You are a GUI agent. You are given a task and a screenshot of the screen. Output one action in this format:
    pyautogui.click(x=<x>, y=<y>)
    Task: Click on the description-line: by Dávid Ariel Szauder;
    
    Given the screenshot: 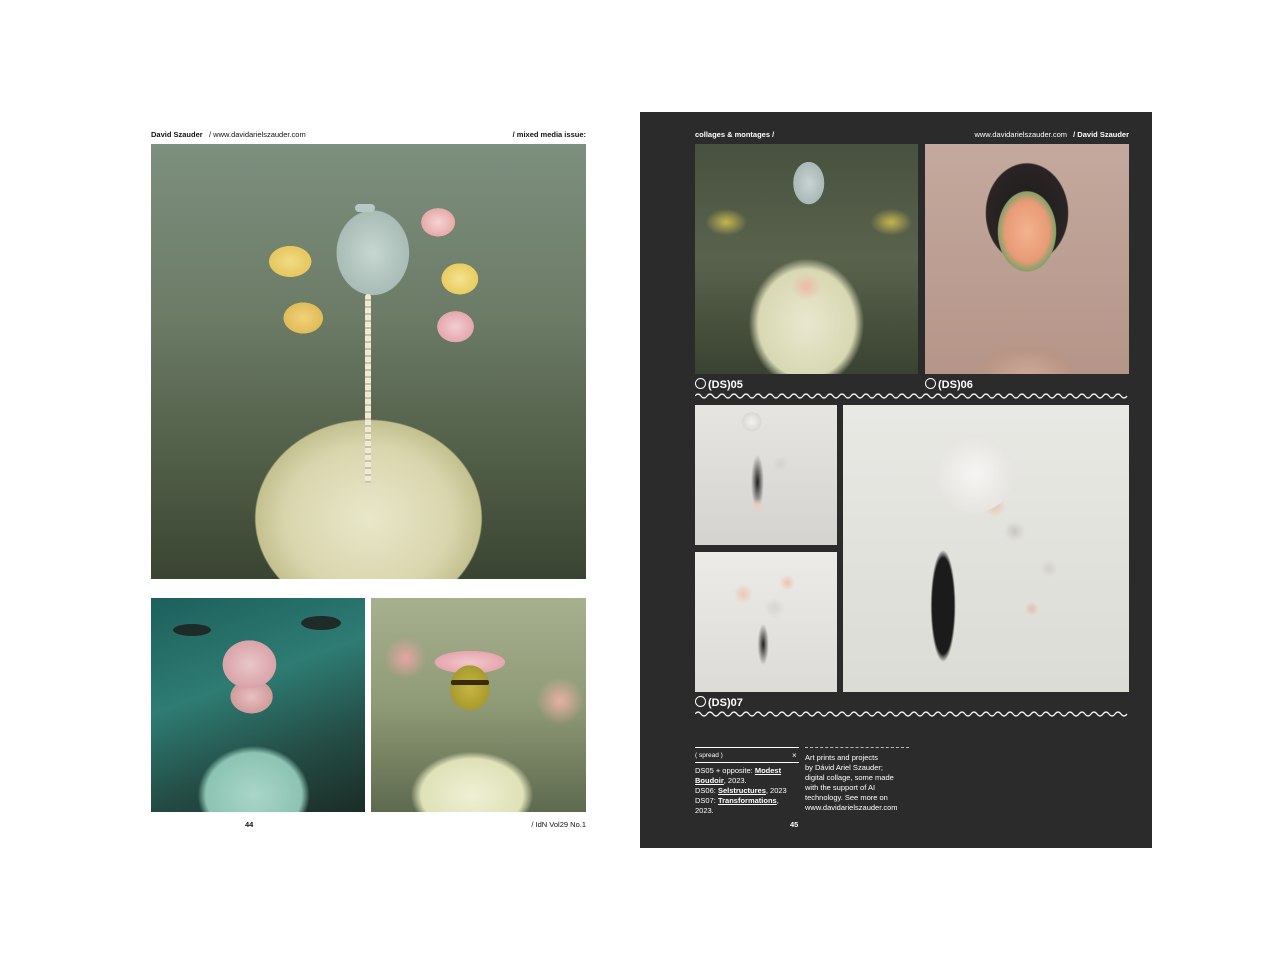 What is the action you would take?
    pyautogui.click(x=844, y=767)
    